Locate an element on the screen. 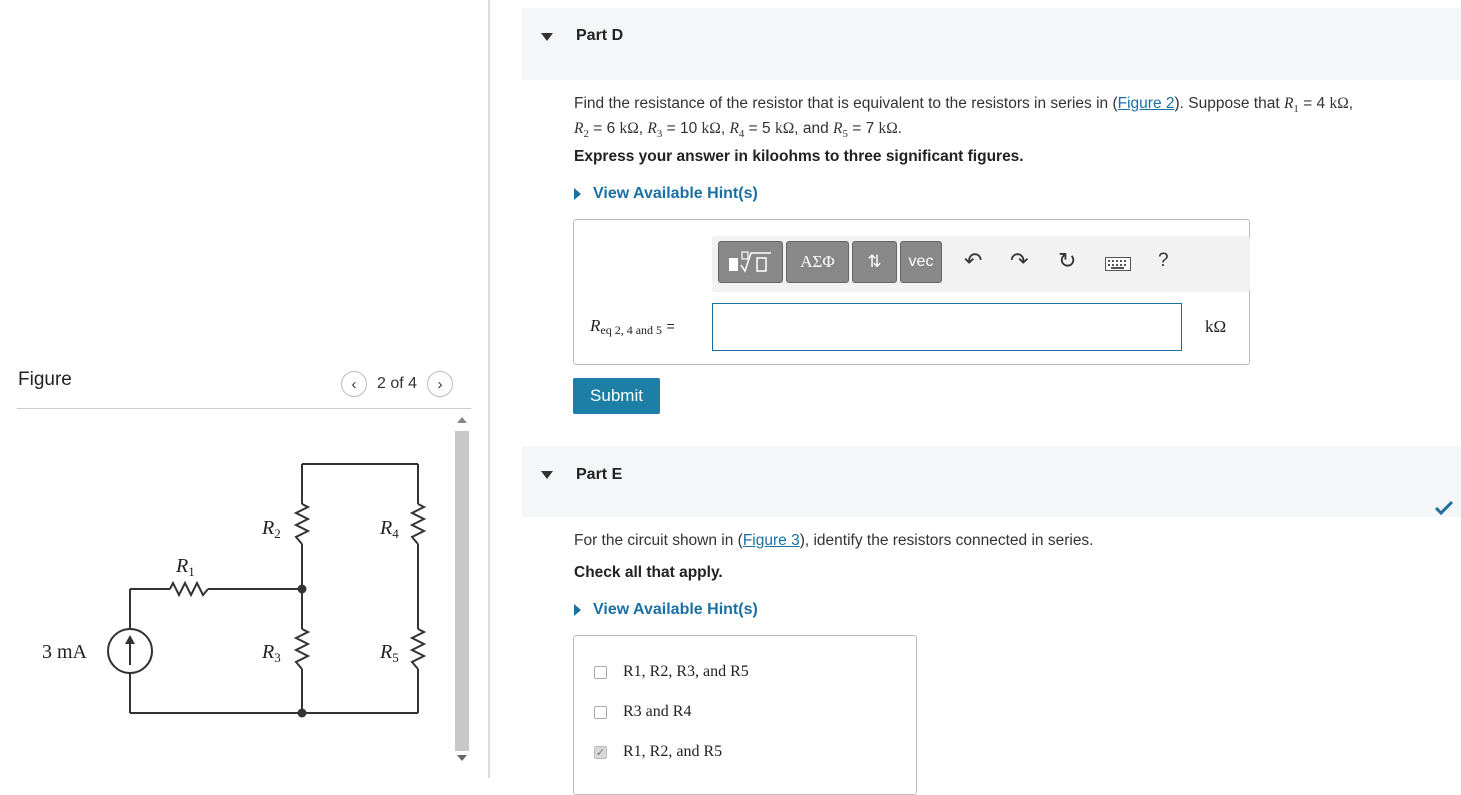 This screenshot has width=1461, height=795. label-r2: R2 is located at coordinates (271, 529).